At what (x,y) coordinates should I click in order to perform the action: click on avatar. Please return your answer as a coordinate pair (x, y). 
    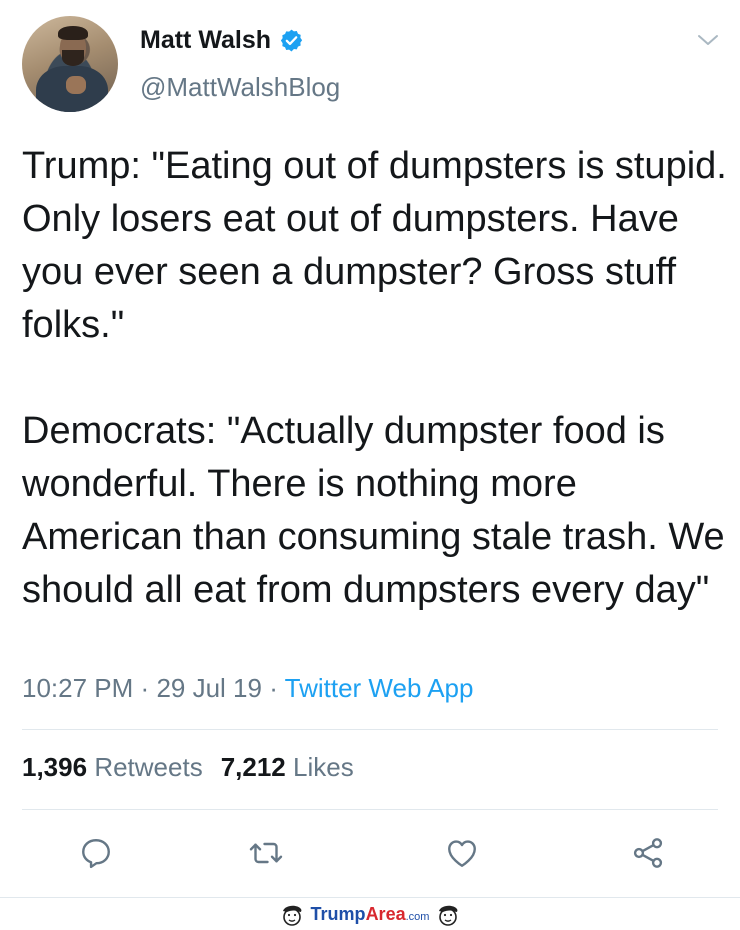
    Looking at the image, I should click on (70, 64).